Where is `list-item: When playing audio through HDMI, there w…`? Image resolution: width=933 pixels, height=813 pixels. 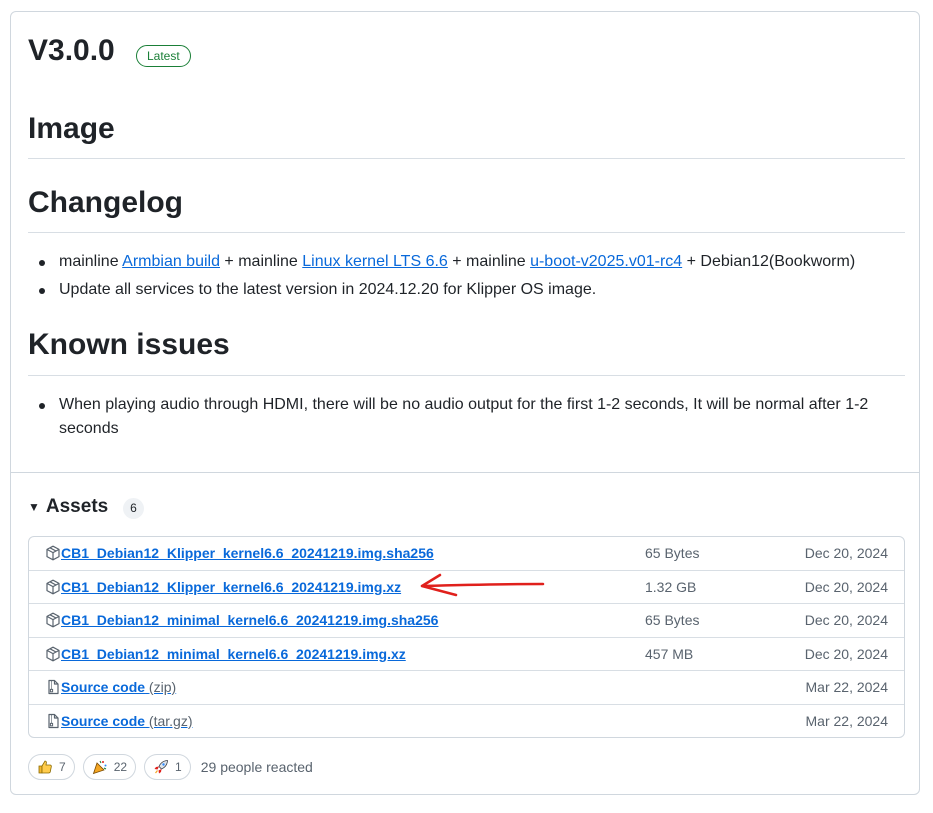
list-item: When playing audio through HDMI, there w… is located at coordinates (463, 417).